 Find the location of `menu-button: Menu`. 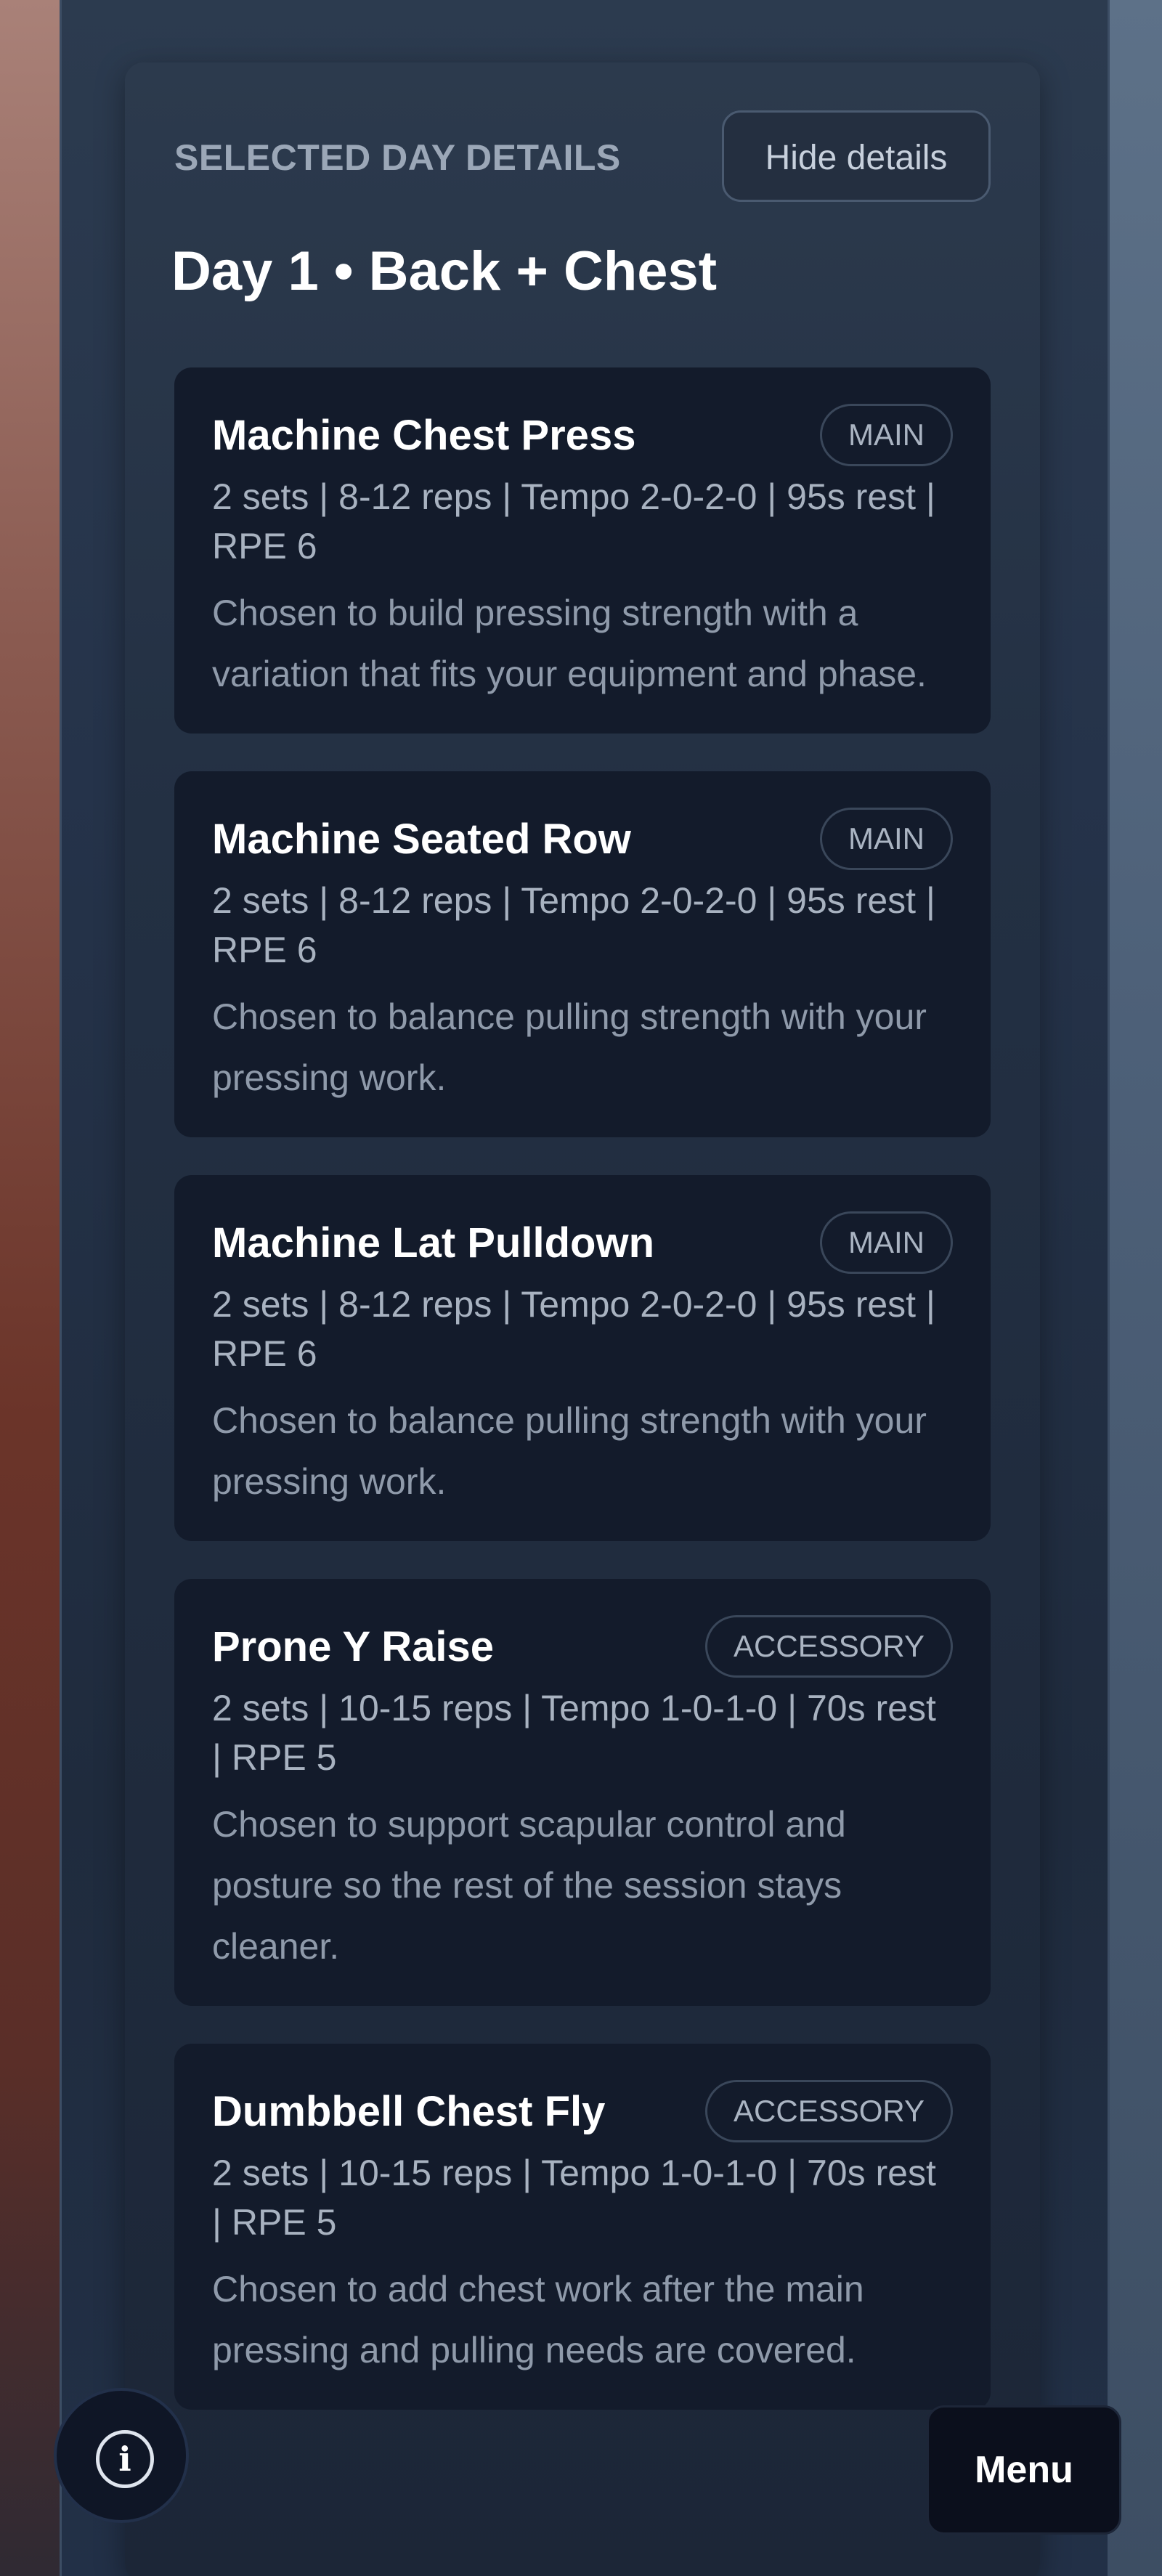

menu-button: Menu is located at coordinates (1024, 2470).